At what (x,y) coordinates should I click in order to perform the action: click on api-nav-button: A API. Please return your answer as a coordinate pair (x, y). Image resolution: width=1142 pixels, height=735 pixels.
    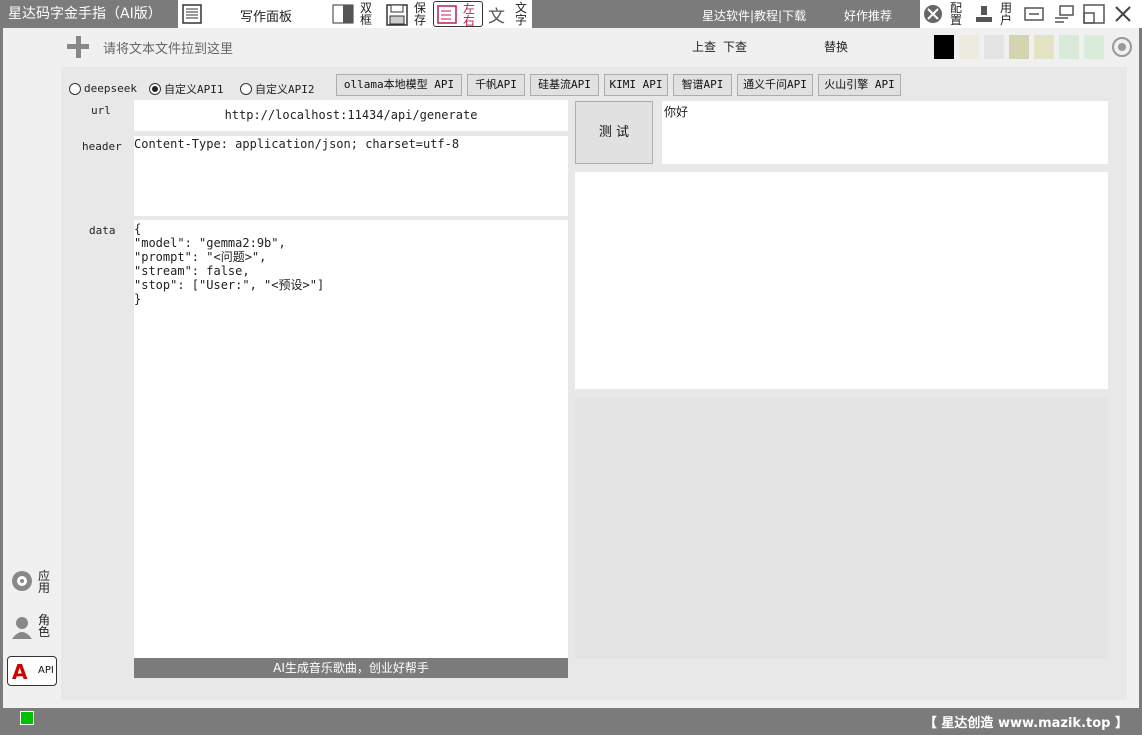
    Looking at the image, I should click on (32, 671).